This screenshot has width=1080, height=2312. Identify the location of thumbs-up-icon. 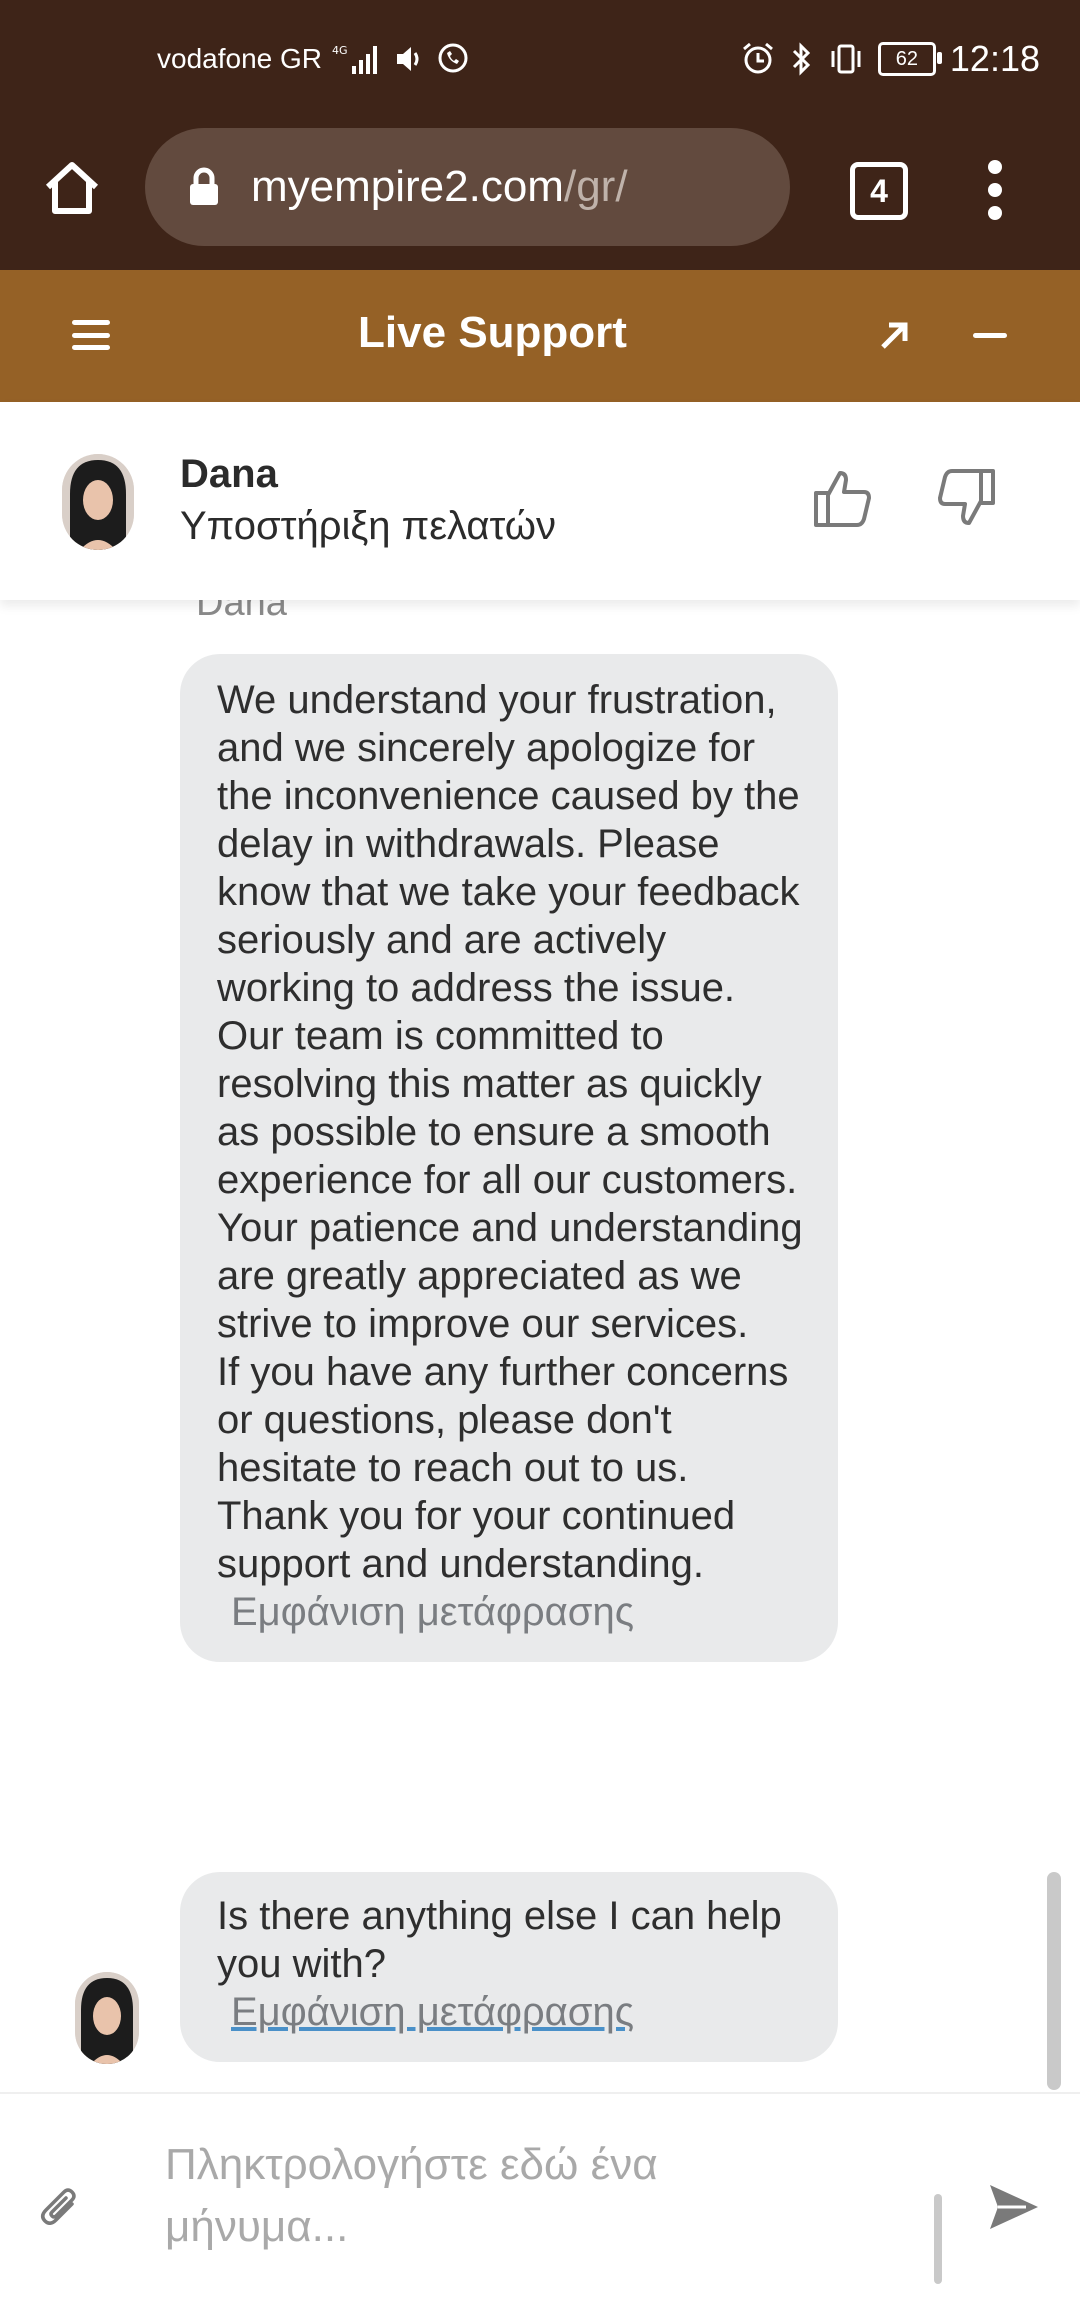
(842, 498).